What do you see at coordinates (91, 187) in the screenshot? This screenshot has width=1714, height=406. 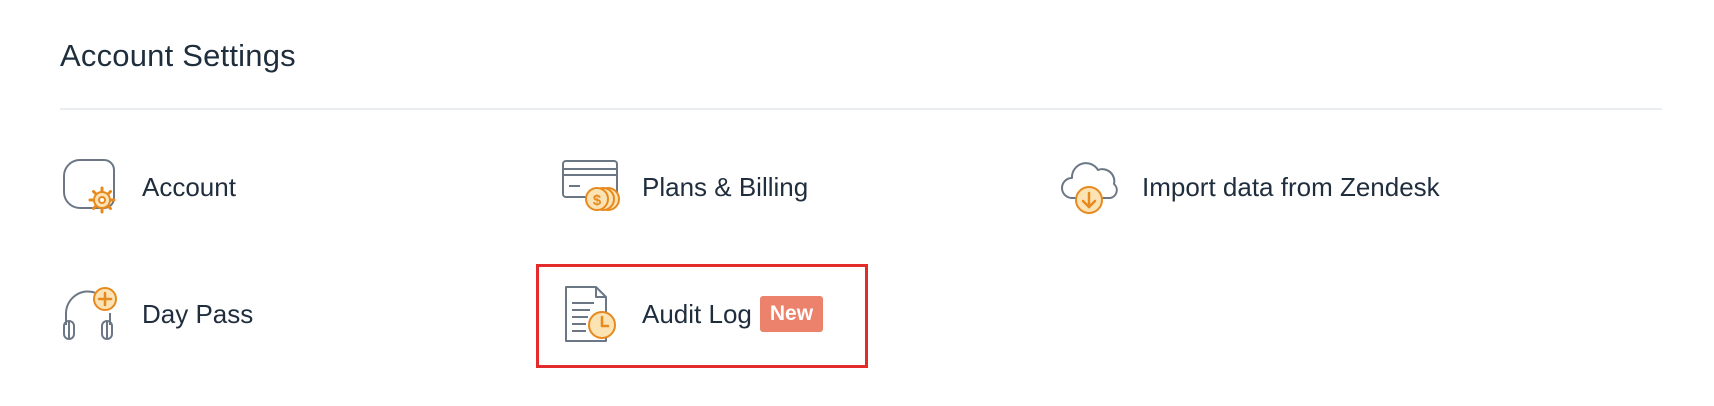 I see `account-gear-icon` at bounding box center [91, 187].